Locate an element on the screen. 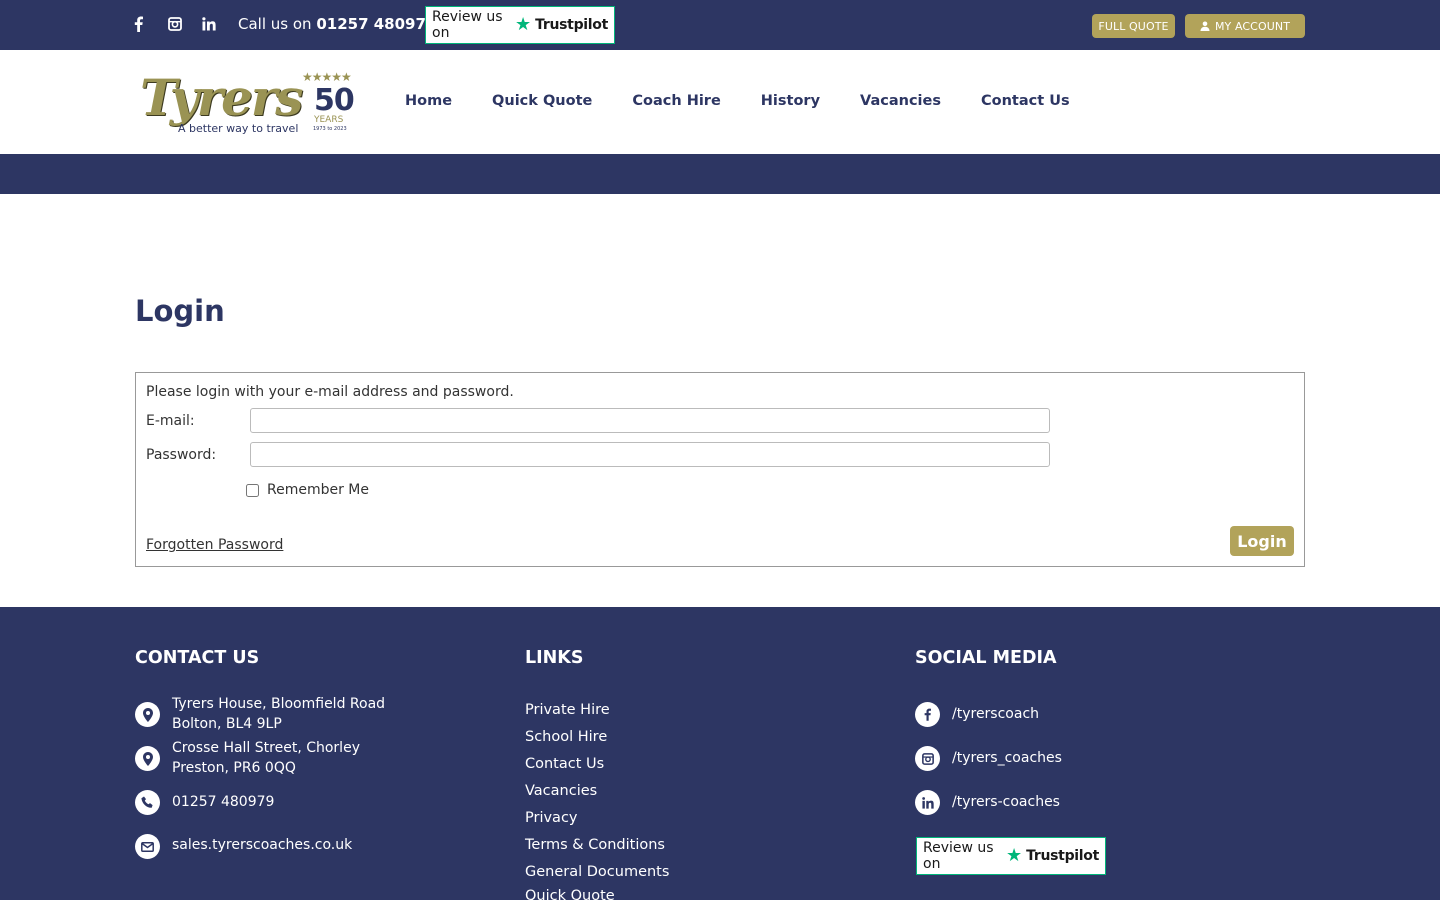 This screenshot has height=900, width=1440. logo-fifty: 50 is located at coordinates (334, 100).